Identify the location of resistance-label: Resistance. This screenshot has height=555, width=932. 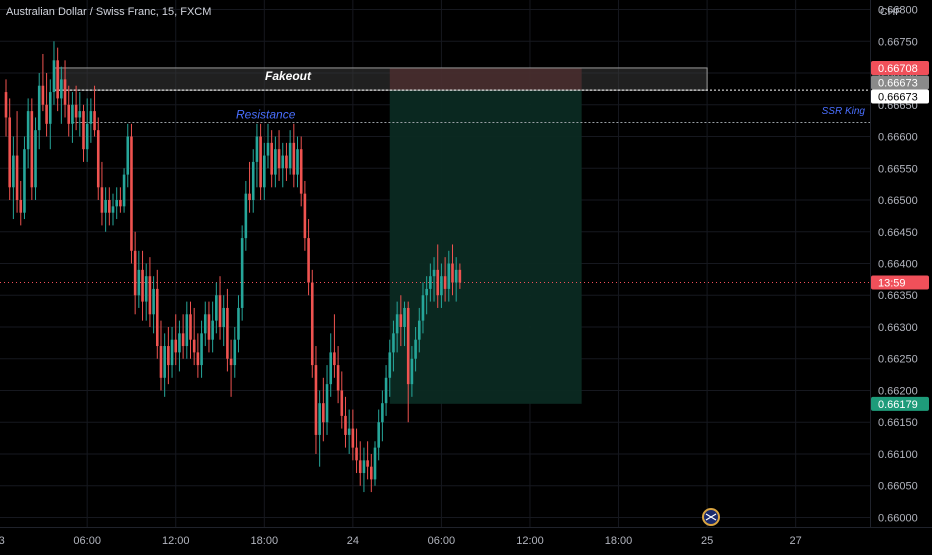
(266, 115).